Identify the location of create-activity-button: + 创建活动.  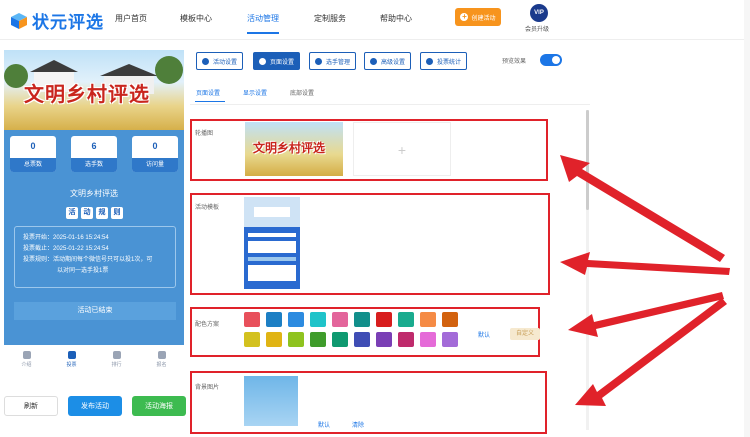
(478, 17).